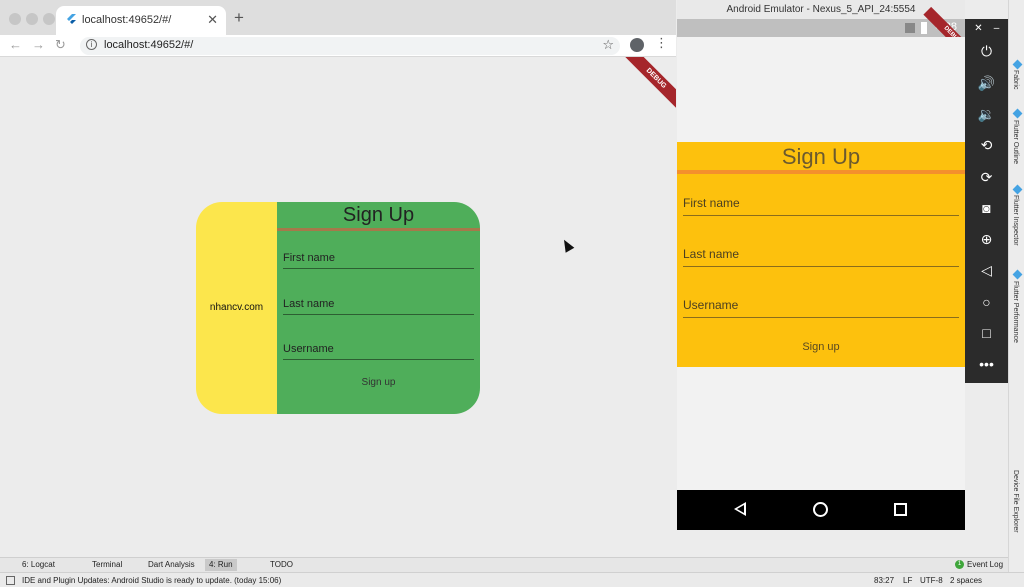 The width and height of the screenshot is (1024, 587). I want to click on tab-title: localhost:49652/#/, so click(127, 20).